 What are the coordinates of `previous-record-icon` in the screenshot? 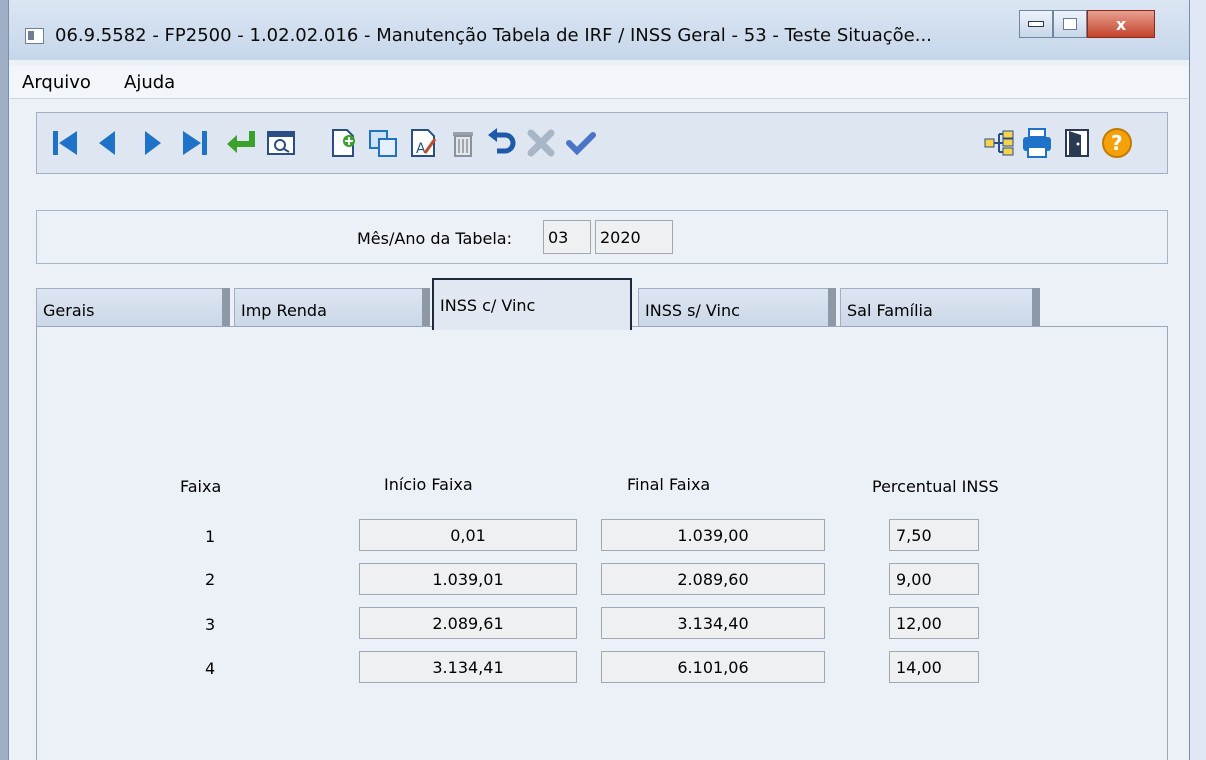 It's located at (107, 143).